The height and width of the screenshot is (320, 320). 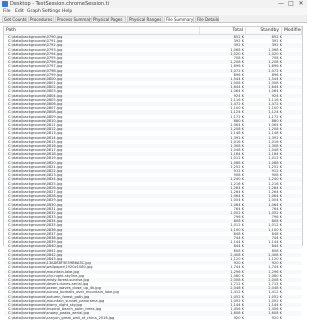 I want to click on column-header-path: Path, so click(x=102, y=30).